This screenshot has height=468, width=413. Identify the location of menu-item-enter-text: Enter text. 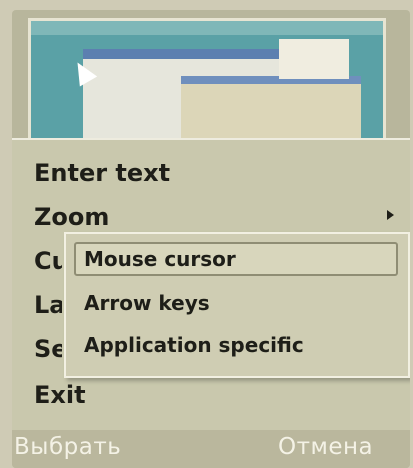
(102, 173).